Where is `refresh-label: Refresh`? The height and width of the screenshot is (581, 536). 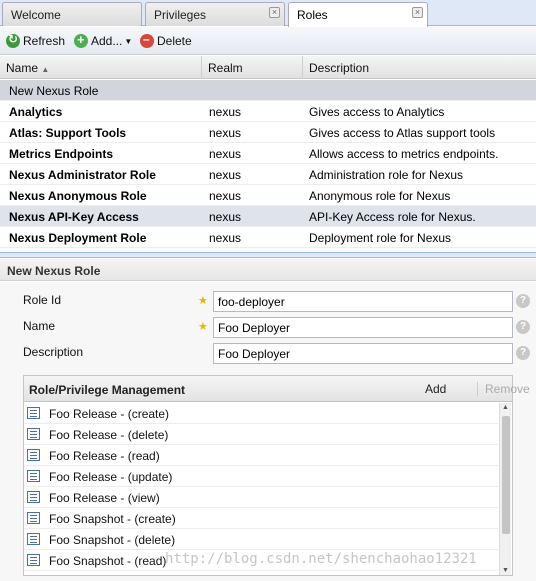 refresh-label: Refresh is located at coordinates (44, 41).